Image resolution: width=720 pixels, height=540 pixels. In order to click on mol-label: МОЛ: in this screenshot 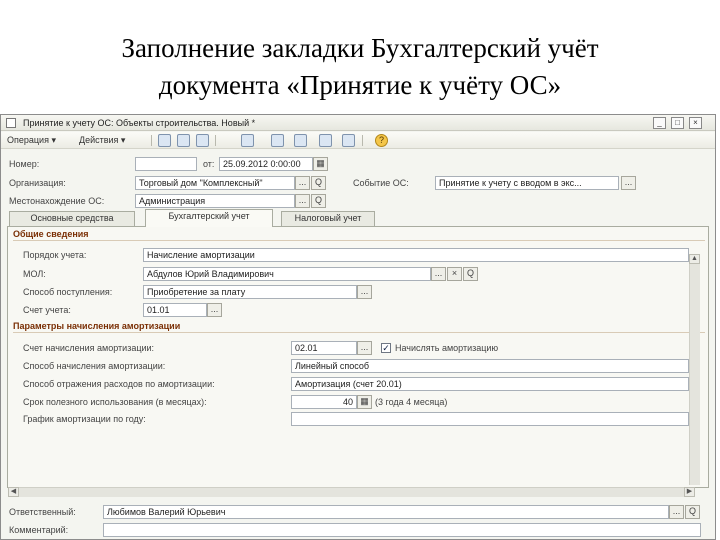, I will do `click(34, 274)`.